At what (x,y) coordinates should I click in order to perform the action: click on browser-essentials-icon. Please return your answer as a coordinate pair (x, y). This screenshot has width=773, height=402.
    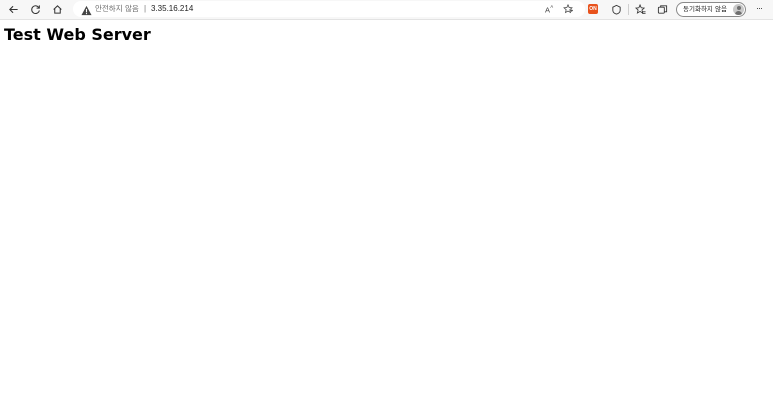
    Looking at the image, I should click on (616, 9).